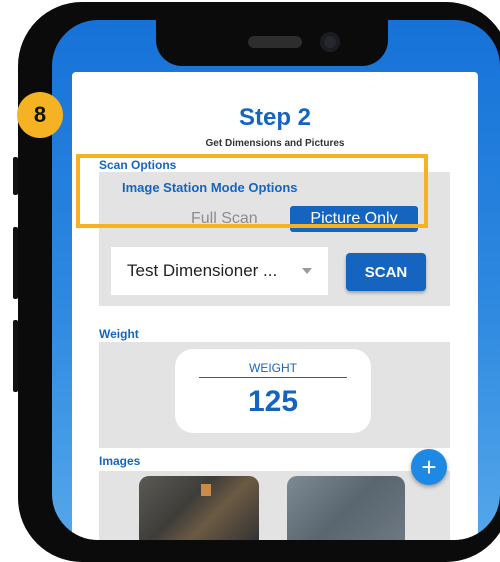 The height and width of the screenshot is (562, 500). Describe the element at coordinates (275, 143) in the screenshot. I see `step-subtitle: Get Dimensions and Pictures` at that location.